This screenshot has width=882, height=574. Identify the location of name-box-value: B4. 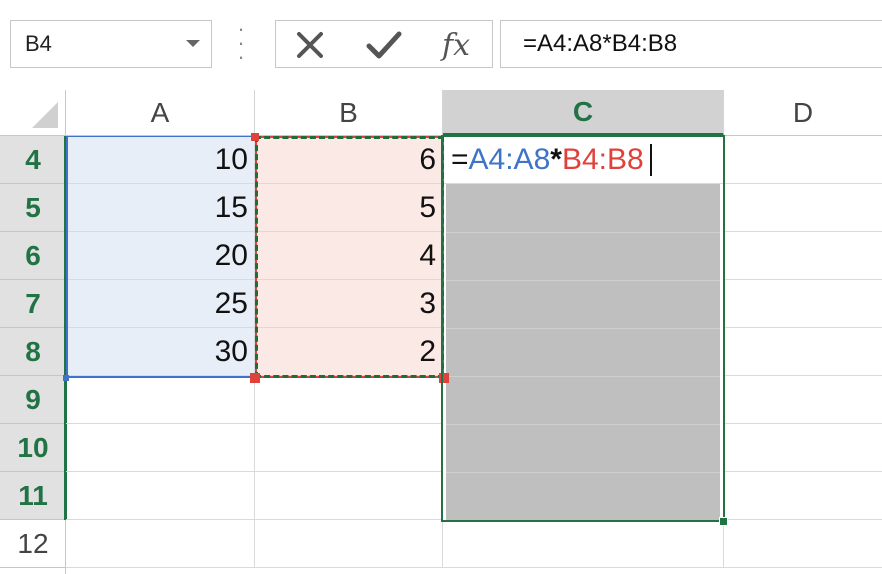
(38, 43).